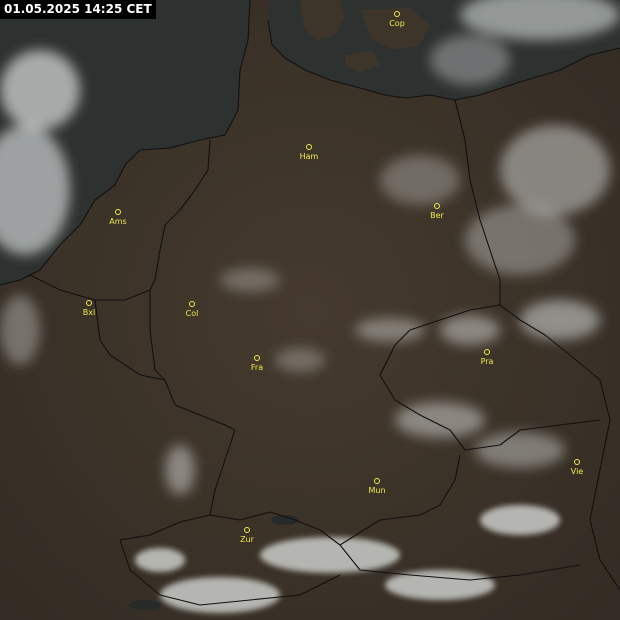 The image size is (620, 620). I want to click on city-label: Fra, so click(257, 367).